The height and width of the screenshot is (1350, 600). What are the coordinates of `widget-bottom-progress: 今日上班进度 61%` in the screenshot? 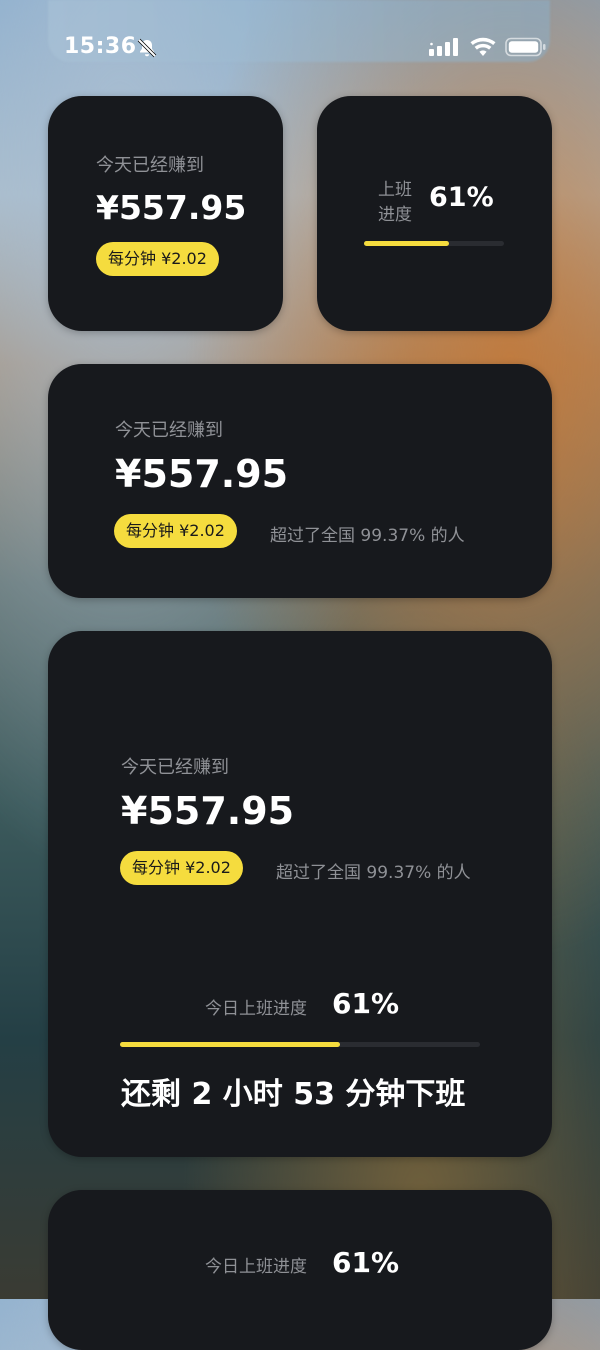 It's located at (300, 1270).